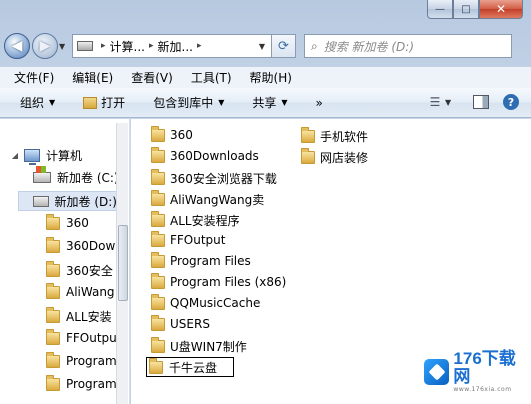  I want to click on folder-name: USERS, so click(190, 324).